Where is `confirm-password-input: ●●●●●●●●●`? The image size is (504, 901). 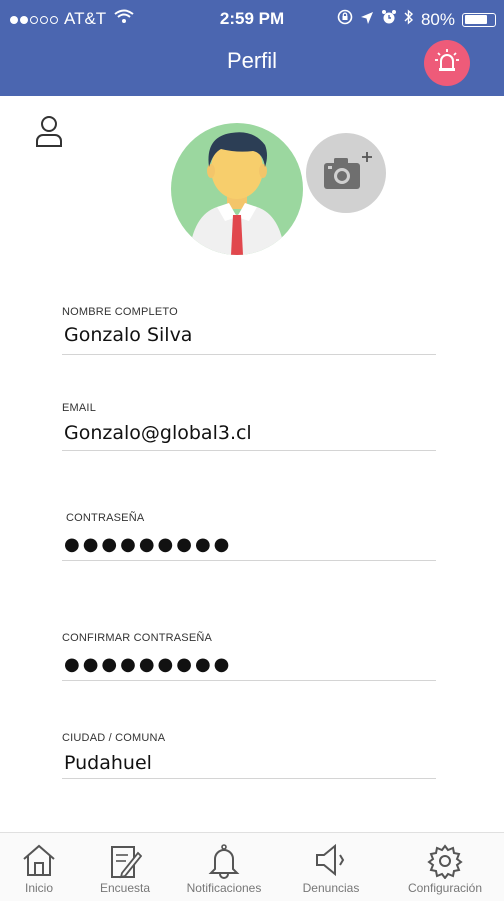 confirm-password-input: ●●●●●●●●● is located at coordinates (148, 664).